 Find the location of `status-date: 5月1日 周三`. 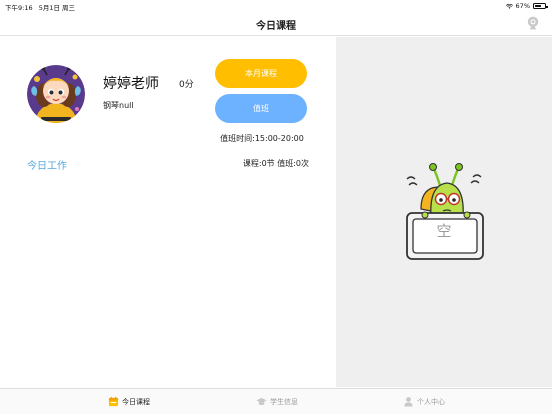

status-date: 5月1日 周三 is located at coordinates (57, 8).